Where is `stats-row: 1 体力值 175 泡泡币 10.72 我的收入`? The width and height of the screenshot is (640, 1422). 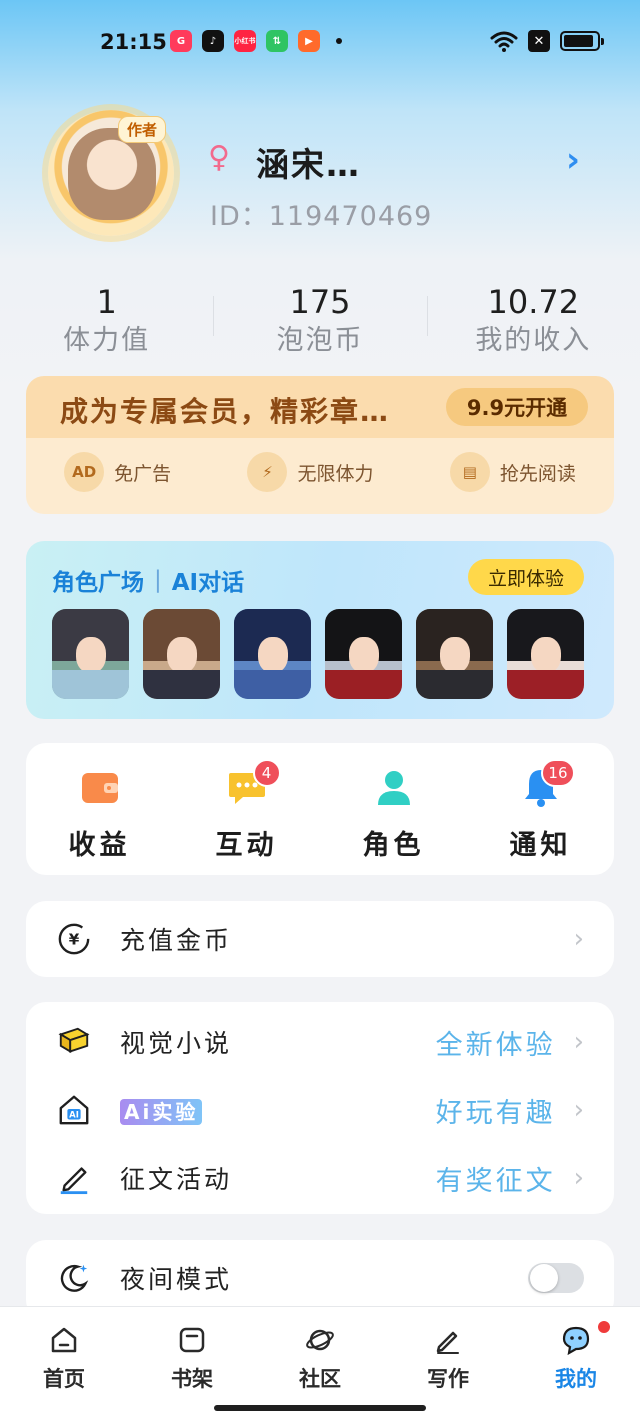
stats-row: 1 体力值 175 泡泡币 10.72 我的收入 is located at coordinates (320, 322).